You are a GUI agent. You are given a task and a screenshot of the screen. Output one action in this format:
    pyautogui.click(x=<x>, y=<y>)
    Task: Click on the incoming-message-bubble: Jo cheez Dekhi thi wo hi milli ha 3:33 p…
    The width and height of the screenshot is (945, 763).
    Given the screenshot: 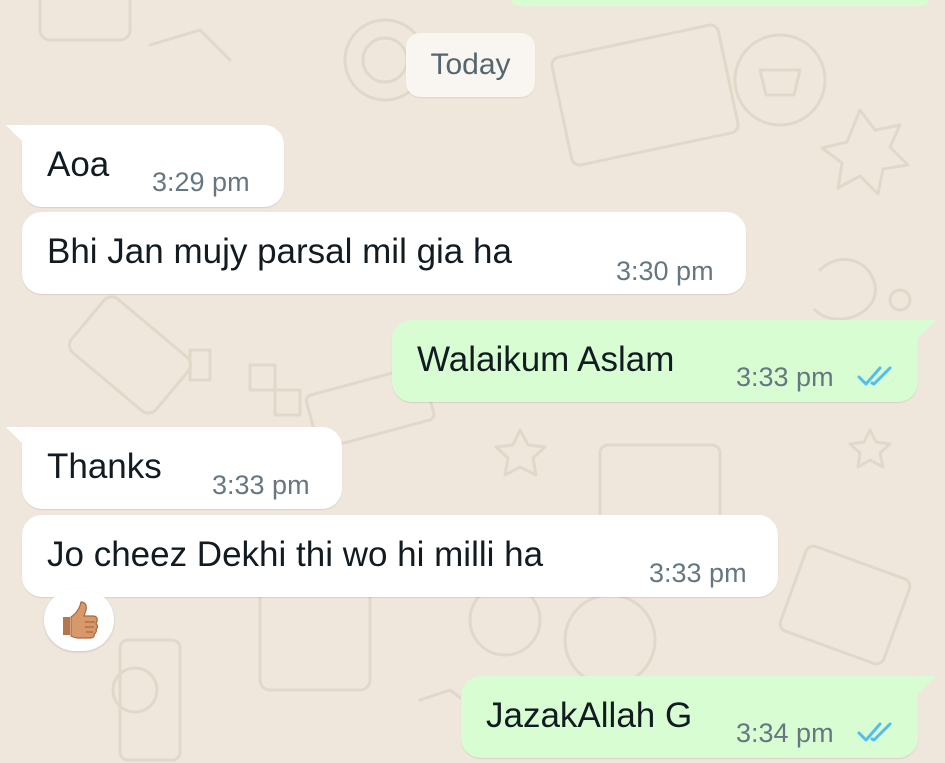 What is the action you would take?
    pyautogui.click(x=400, y=556)
    